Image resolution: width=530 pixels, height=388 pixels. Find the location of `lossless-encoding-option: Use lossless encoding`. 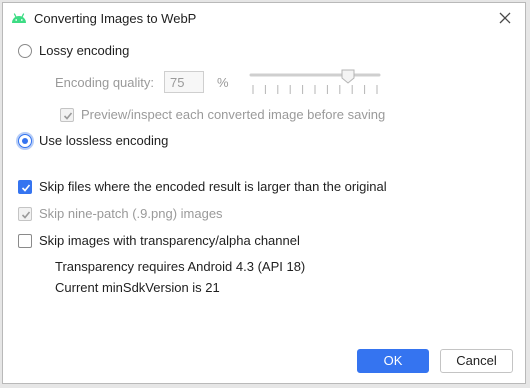

lossless-encoding-option: Use lossless encoding is located at coordinates (93, 140).